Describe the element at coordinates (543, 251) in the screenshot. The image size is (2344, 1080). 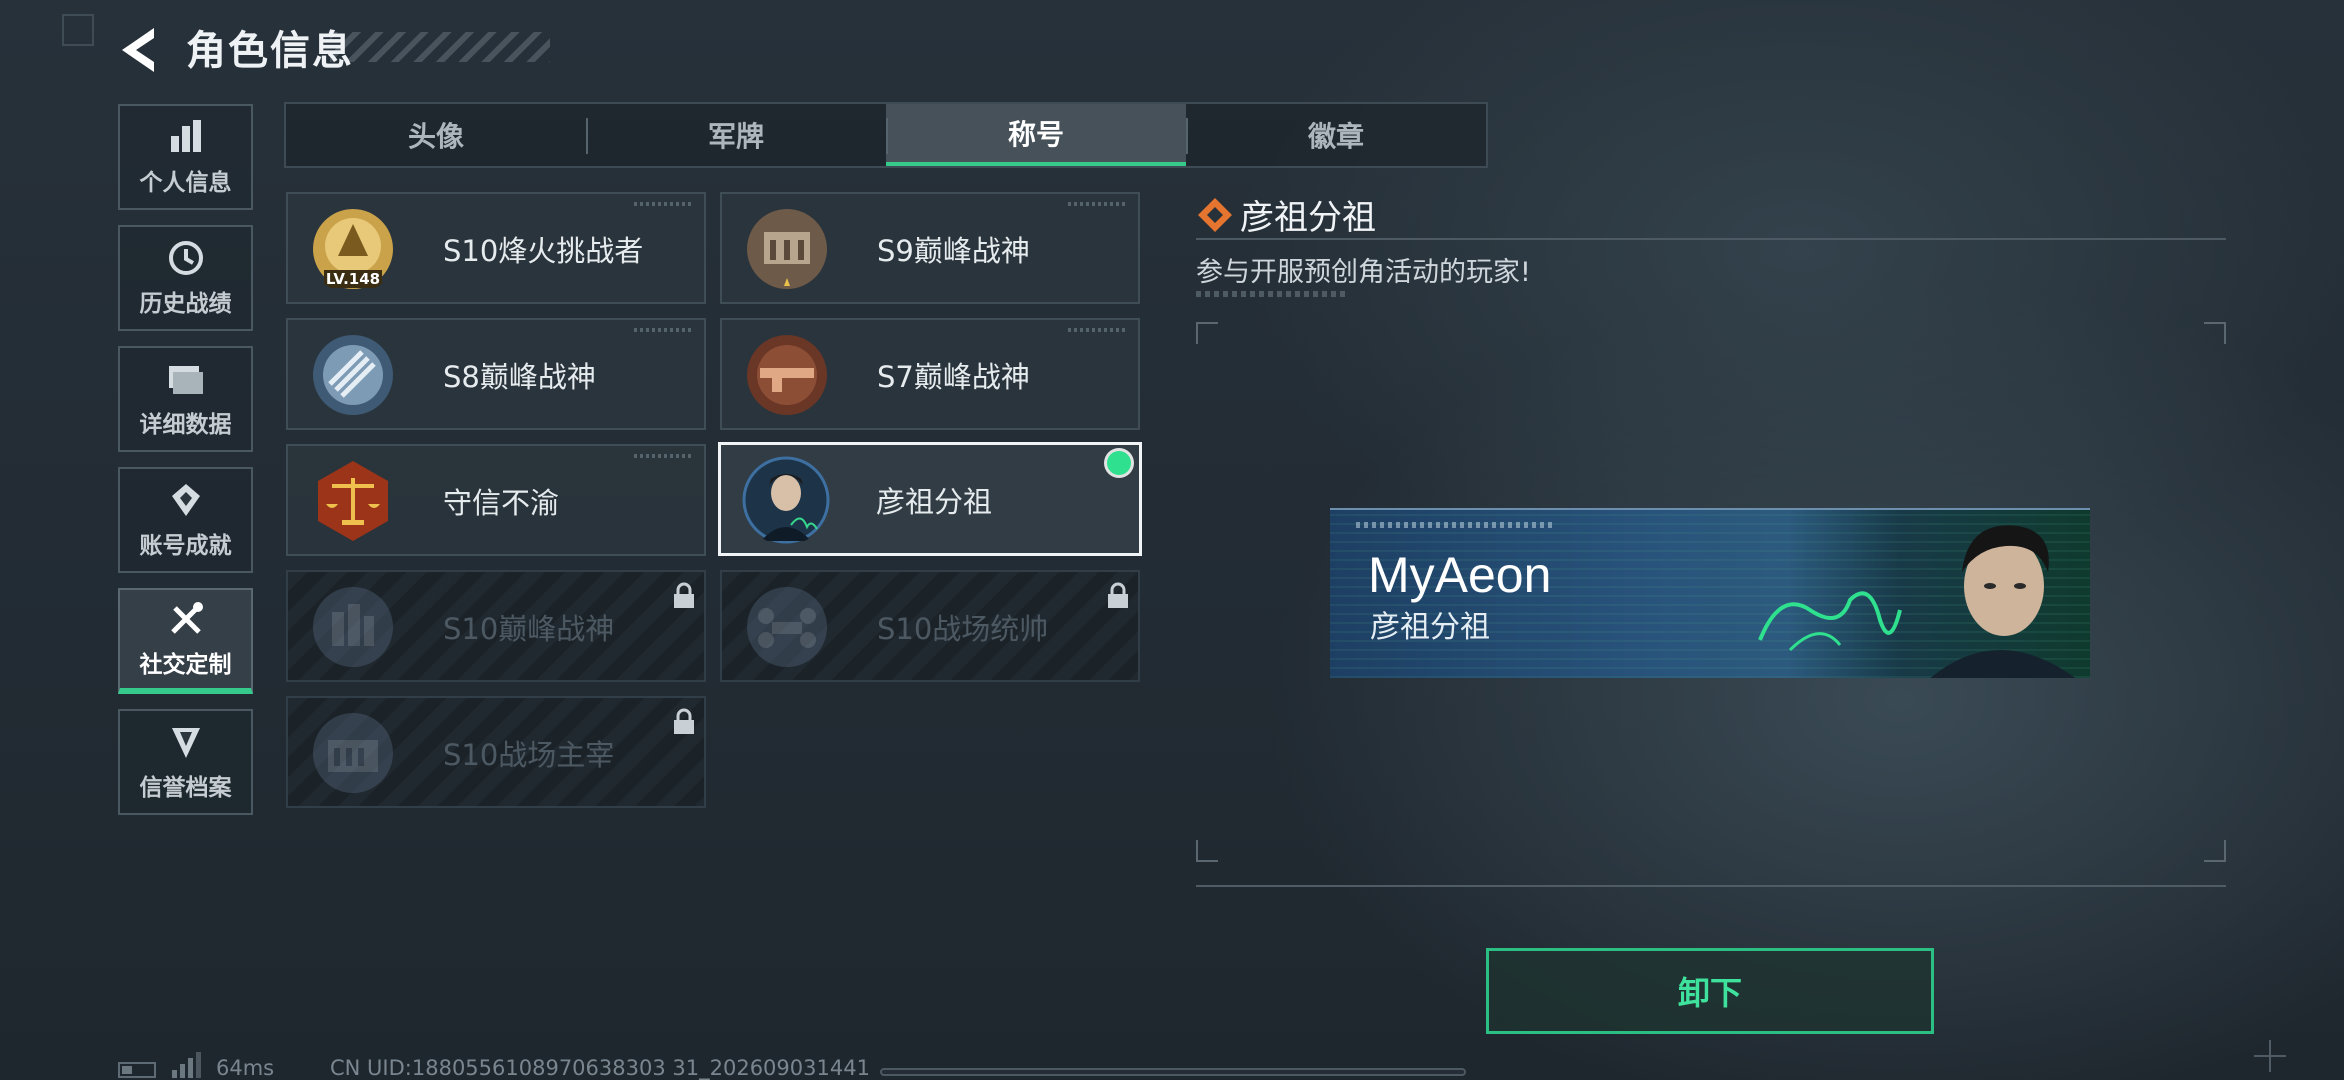
I see `title-name: S10烽火挑战者` at that location.